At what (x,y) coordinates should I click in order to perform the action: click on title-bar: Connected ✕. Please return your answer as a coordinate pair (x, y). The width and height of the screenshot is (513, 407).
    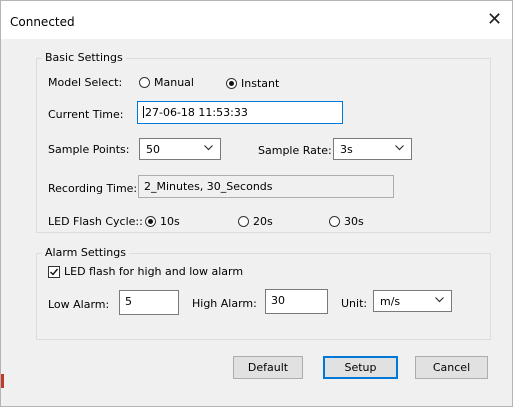
    Looking at the image, I should click on (256, 20).